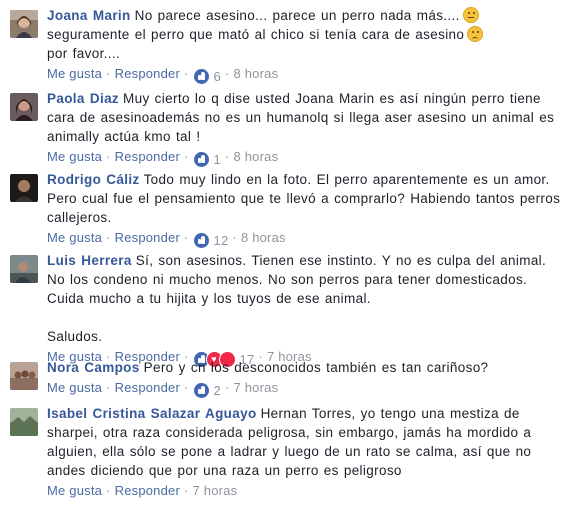  I want to click on comment-actions: Me gusta · Responder · 12 · 8 horas, so click(166, 239).